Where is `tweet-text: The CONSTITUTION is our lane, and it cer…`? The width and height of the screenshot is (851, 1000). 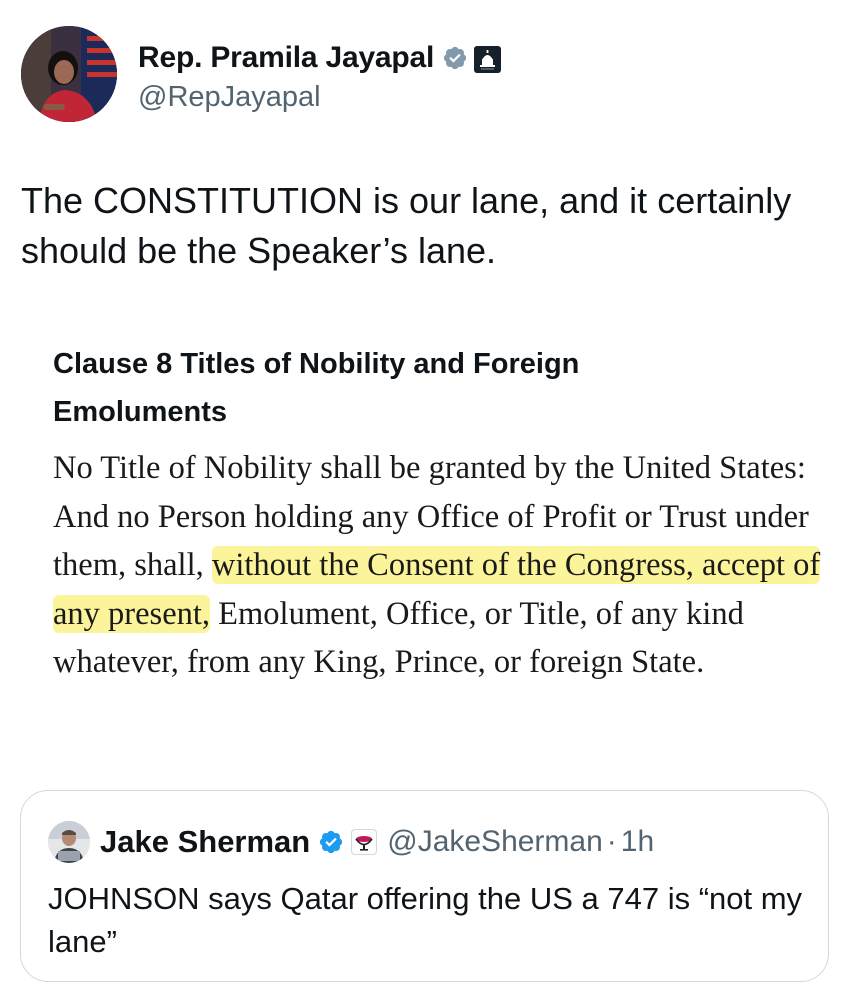
tweet-text: The CONSTITUTION is our lane, and it cer… is located at coordinates (406, 225).